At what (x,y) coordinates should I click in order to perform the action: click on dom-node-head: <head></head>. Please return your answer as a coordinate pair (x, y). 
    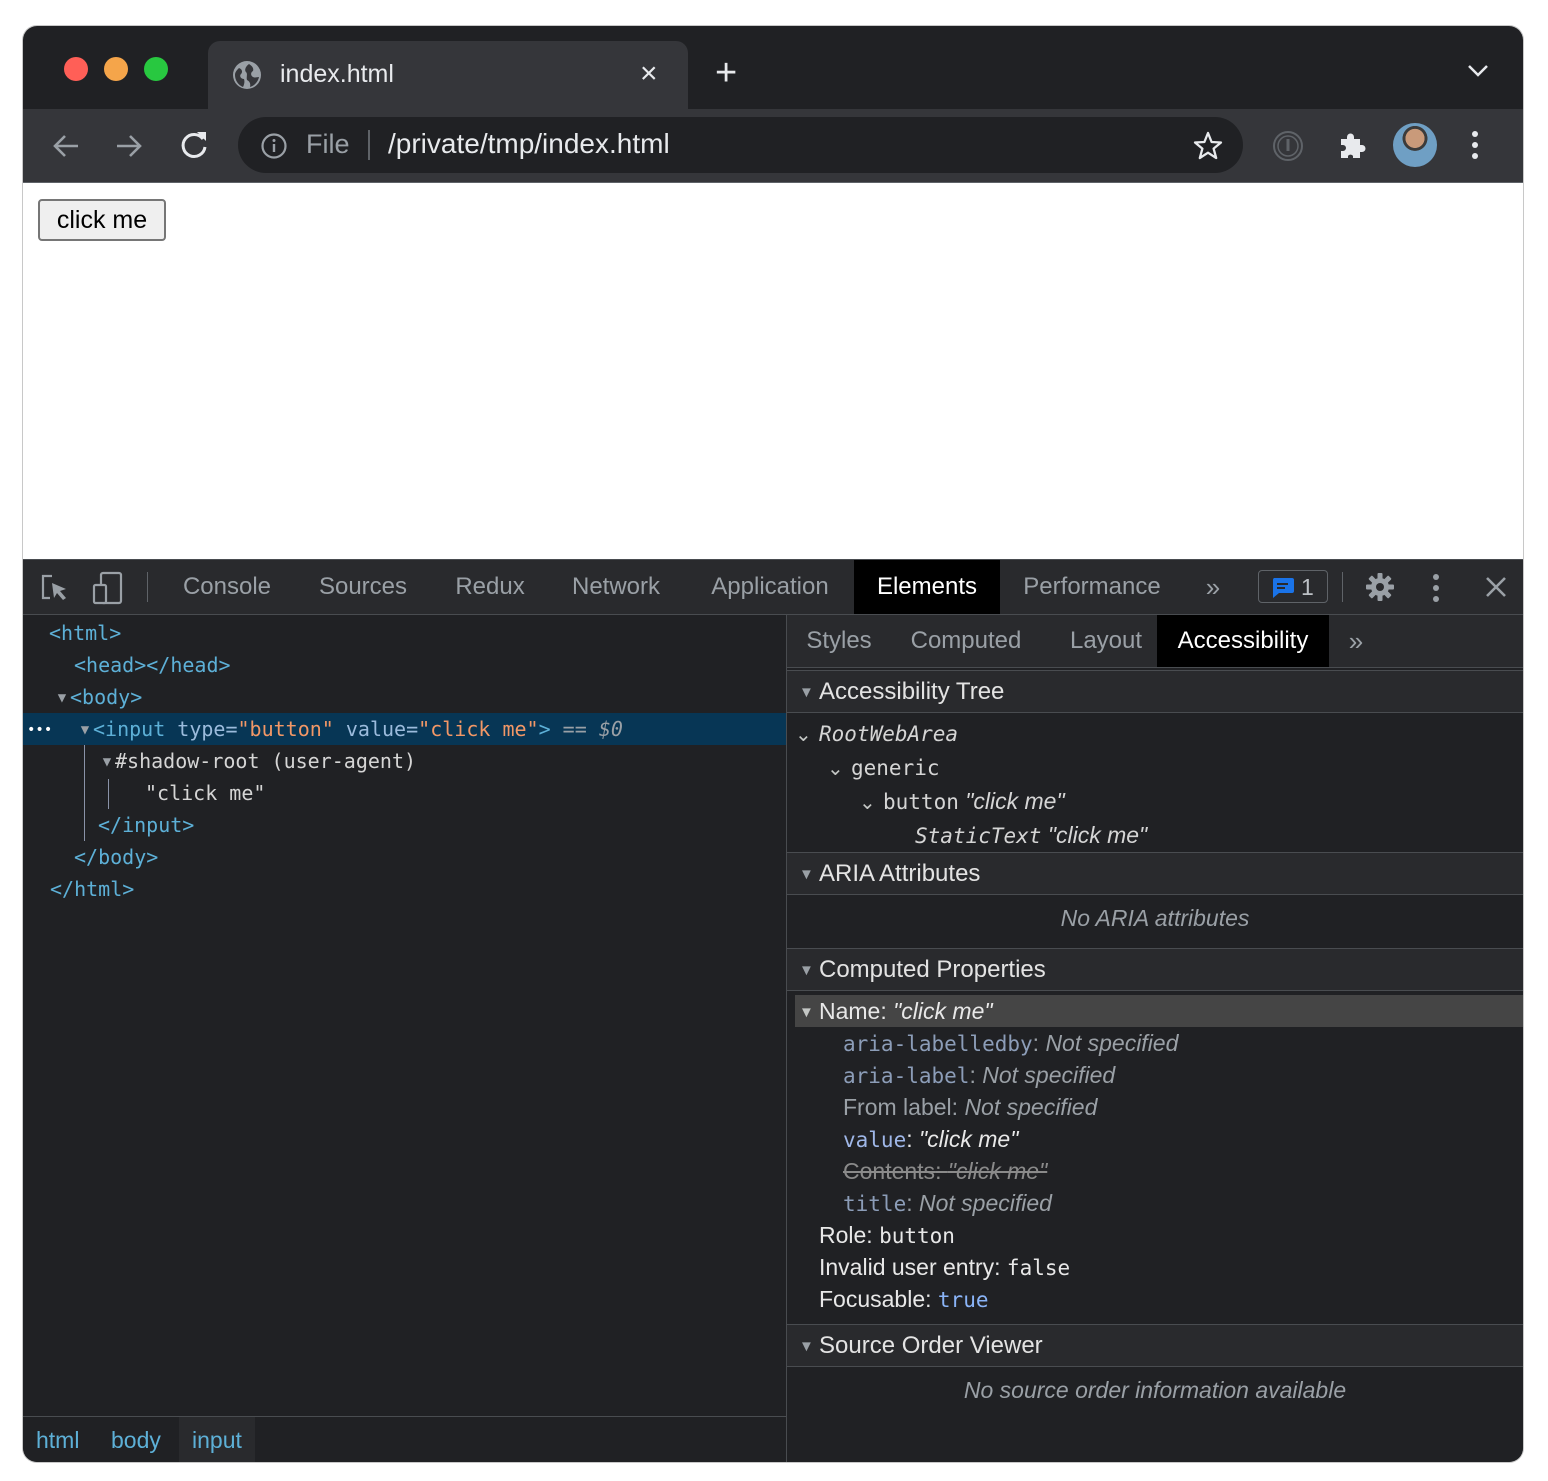
    Looking at the image, I should click on (404, 665).